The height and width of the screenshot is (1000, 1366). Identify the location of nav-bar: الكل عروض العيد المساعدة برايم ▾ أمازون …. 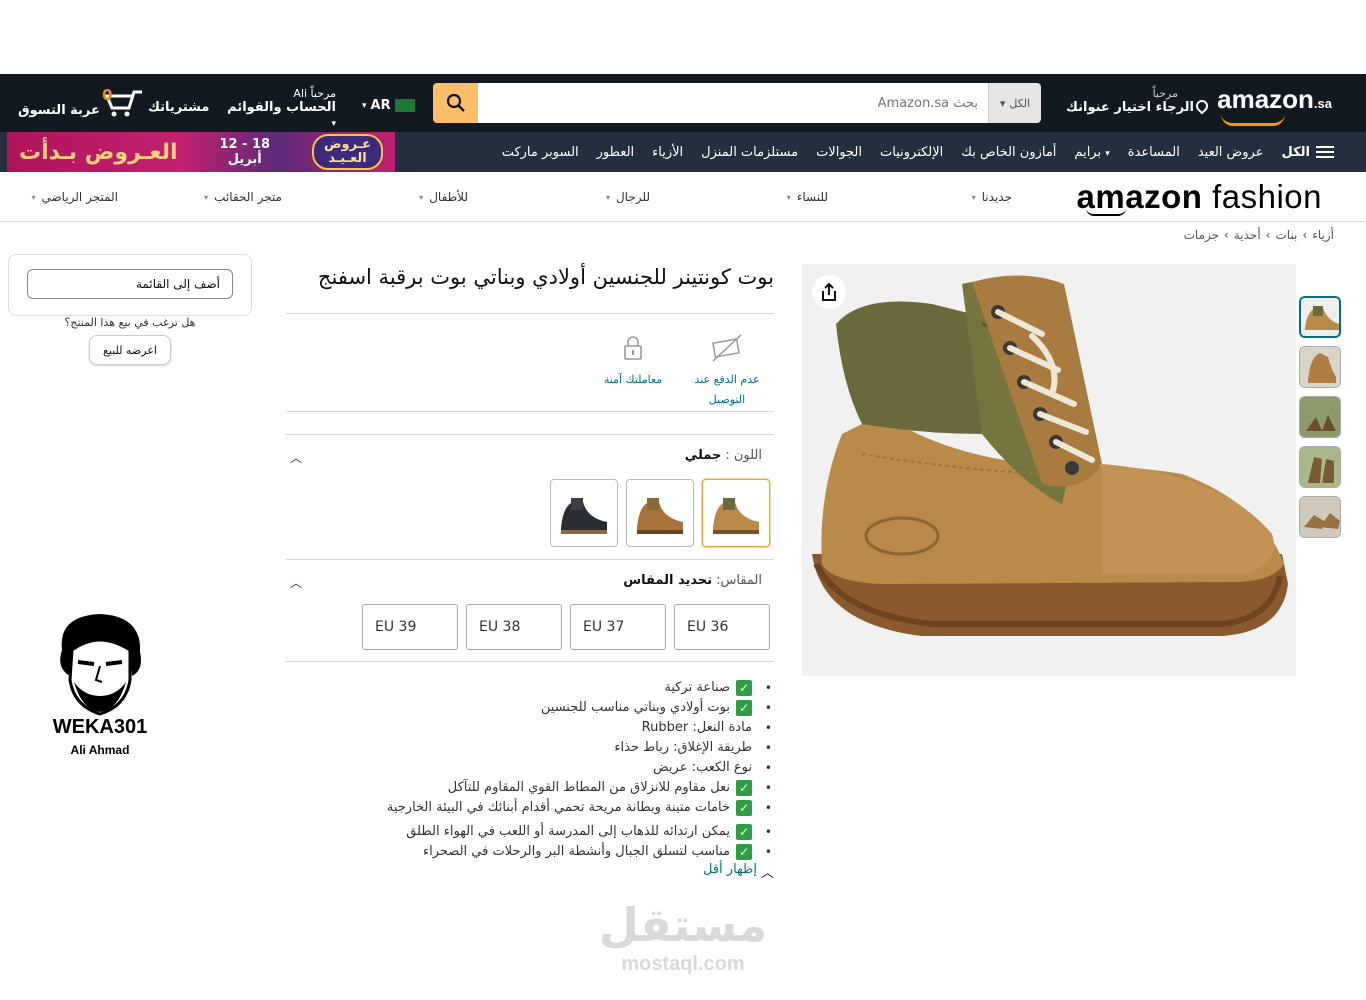
(683, 152).